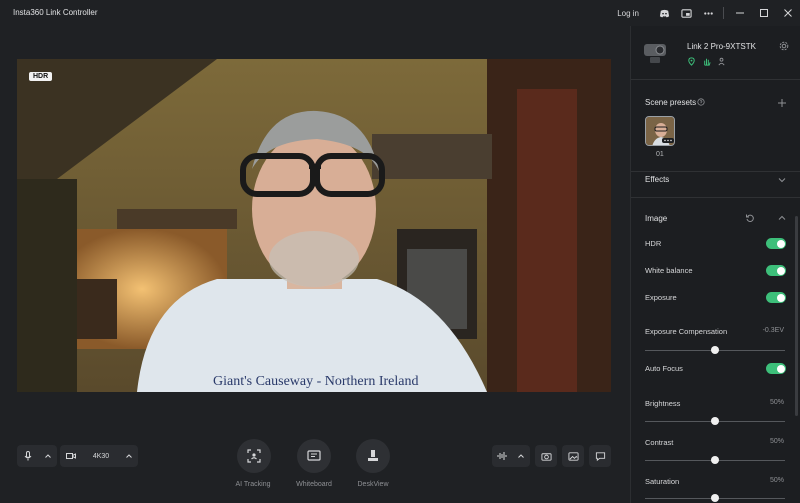  Describe the element at coordinates (669, 270) in the screenshot. I see `white-balance-label: White balance` at that location.